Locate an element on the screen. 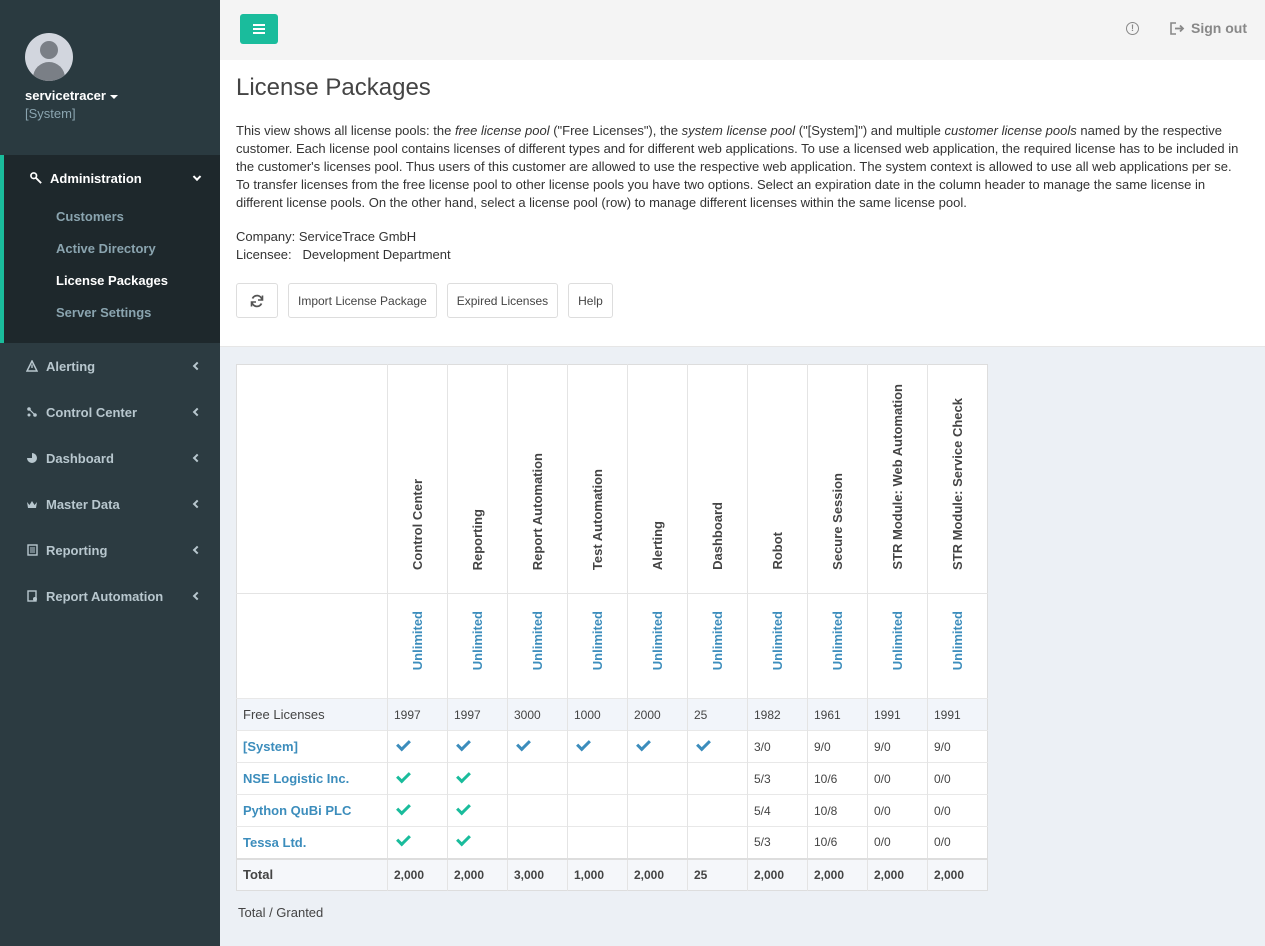 The height and width of the screenshot is (946, 1265). refresh-button is located at coordinates (257, 300).